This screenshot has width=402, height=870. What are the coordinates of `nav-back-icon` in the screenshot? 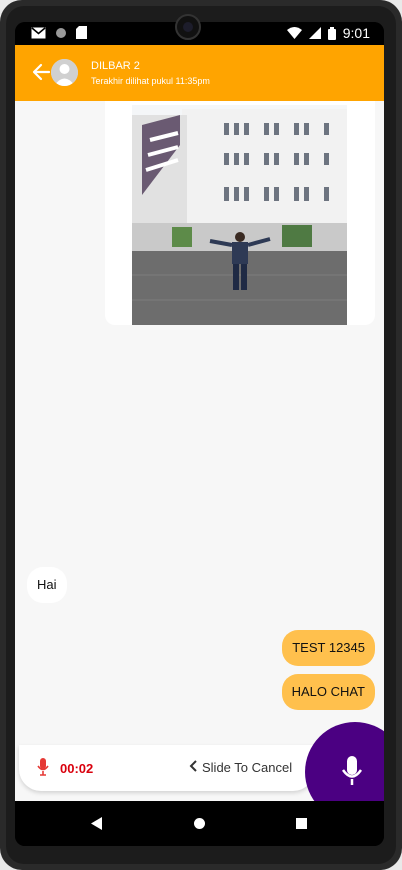 It's located at (97, 823).